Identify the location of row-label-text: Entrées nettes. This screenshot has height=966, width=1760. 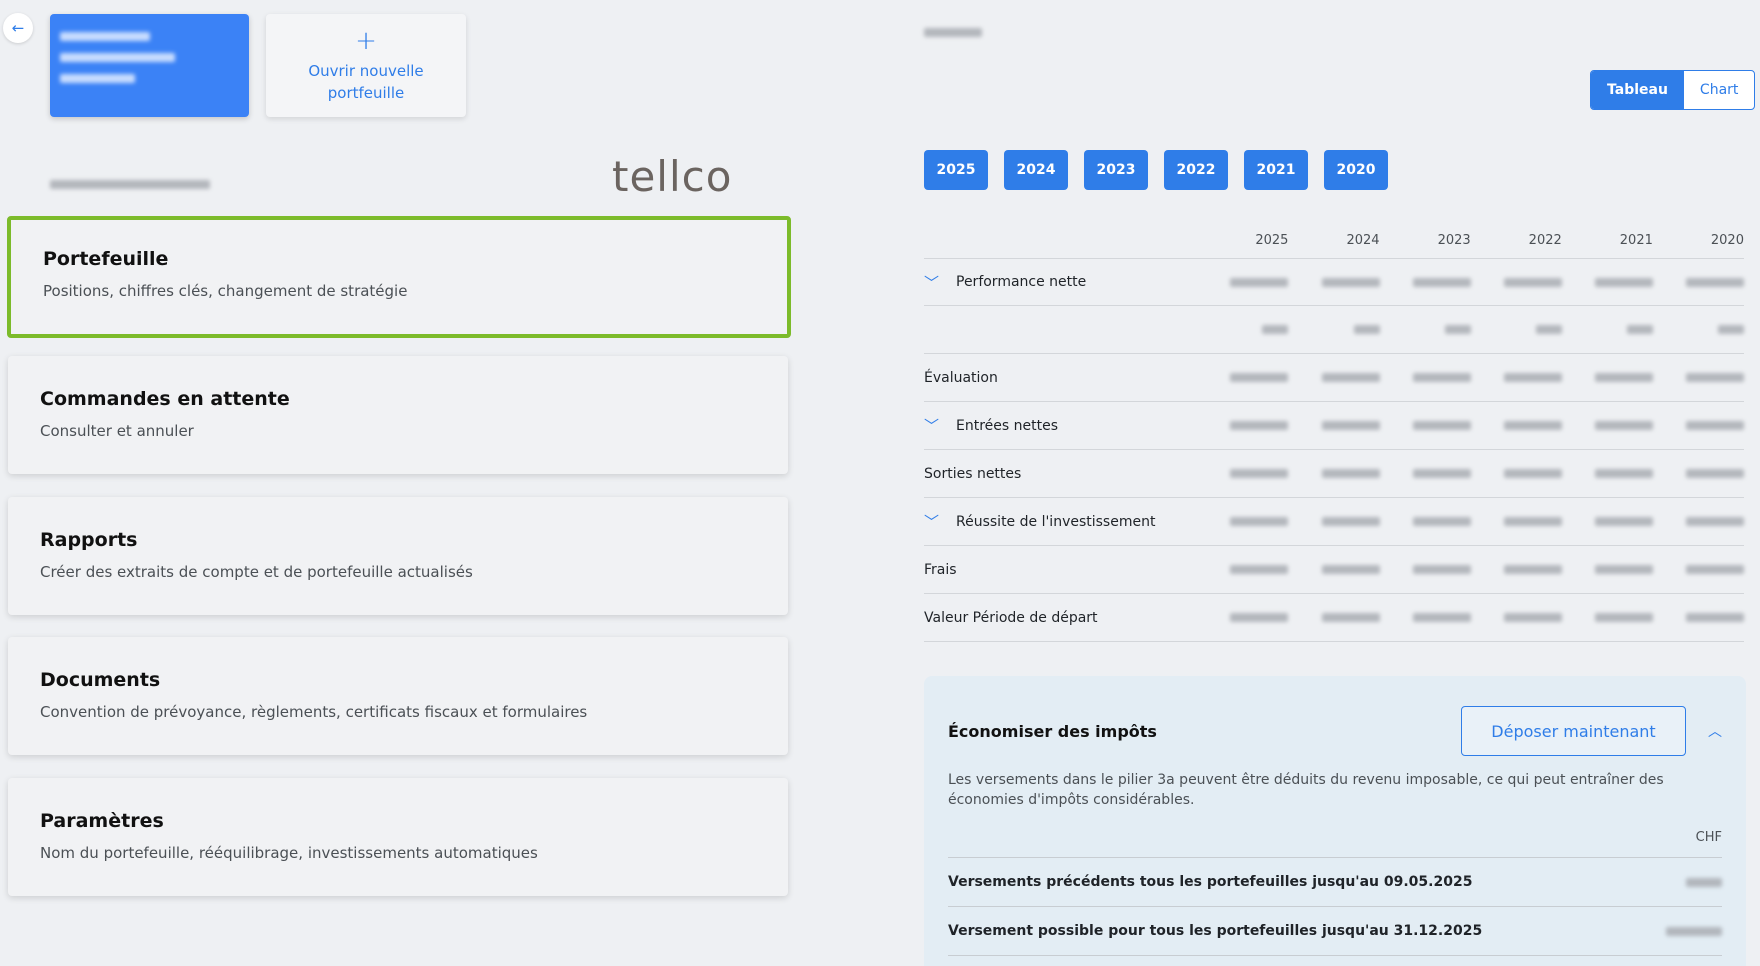
(1007, 425).